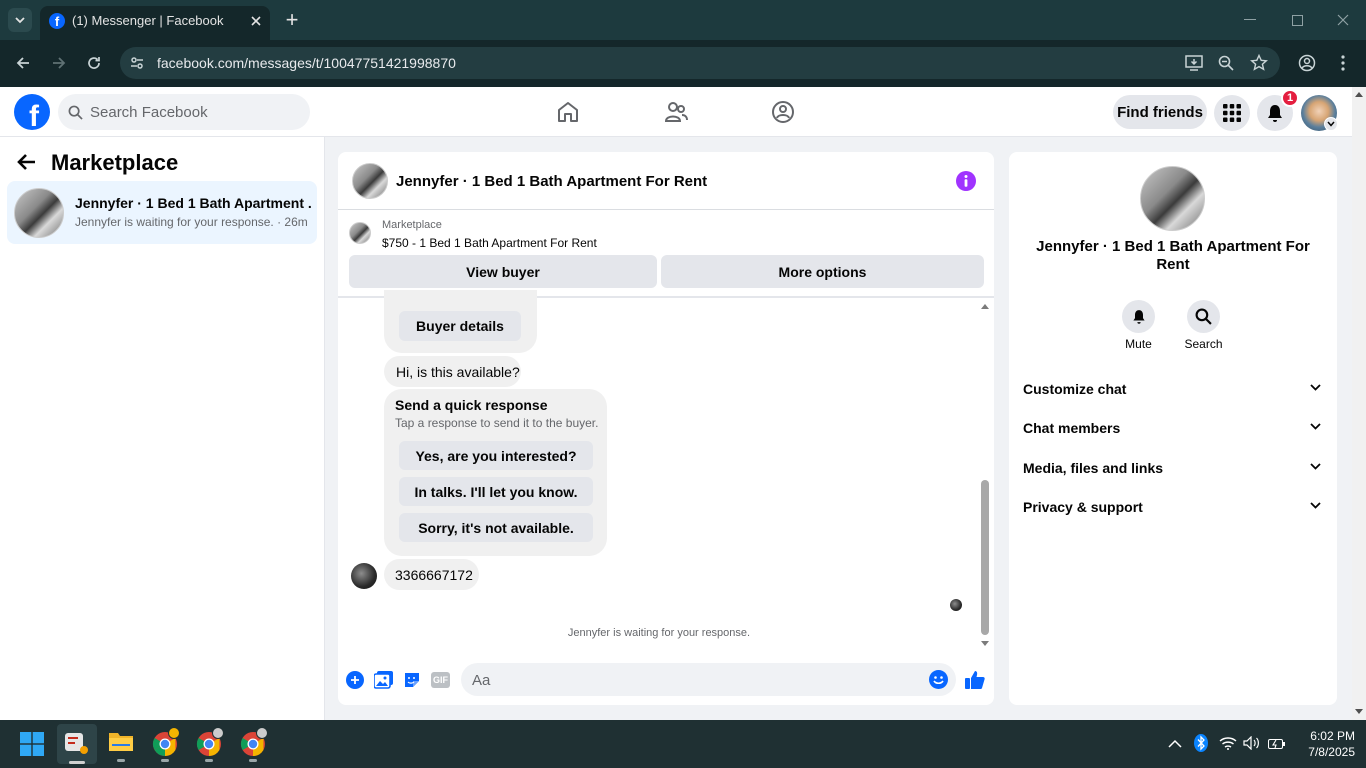  I want to click on bookmark-button, so click(1259, 63).